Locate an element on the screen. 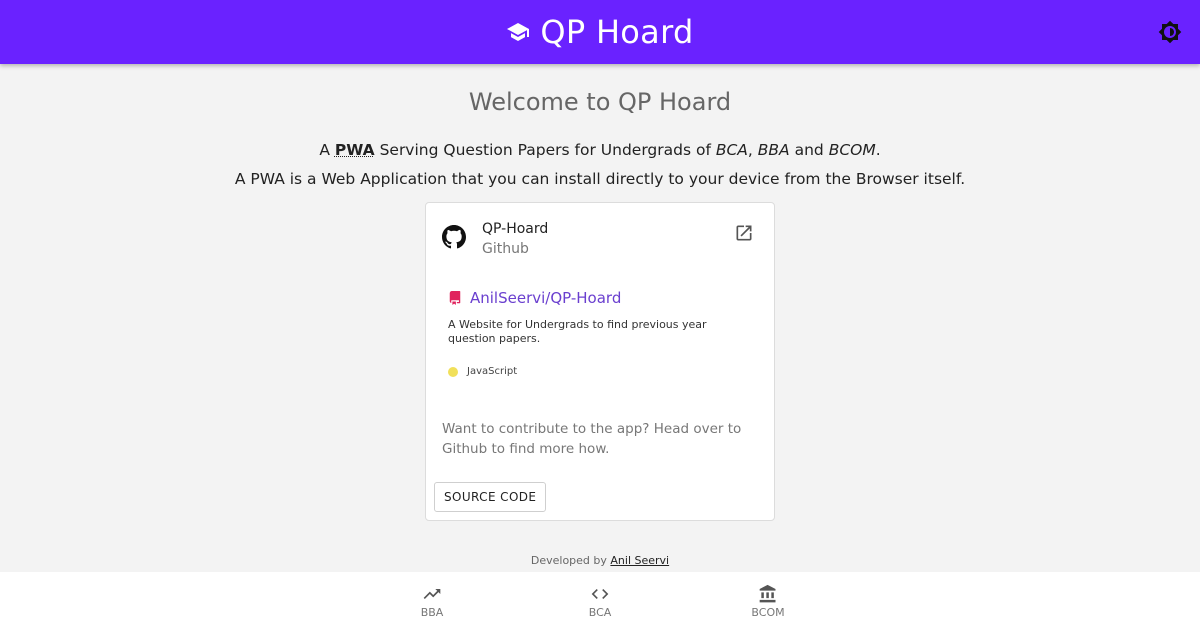 The height and width of the screenshot is (628, 1200). credit-prefix: Developed by is located at coordinates (568, 560).